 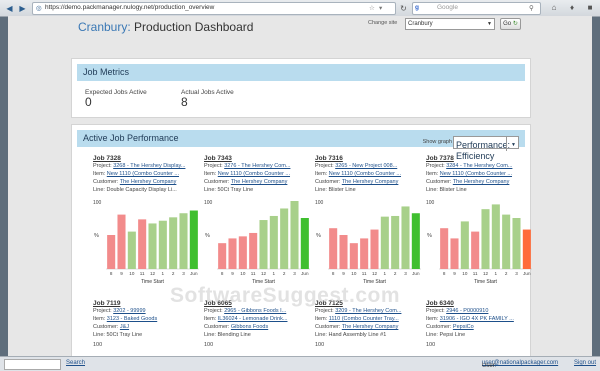 What do you see at coordinates (148, 311) in the screenshot?
I see `job-project: Project: 3202 - 99999` at bounding box center [148, 311].